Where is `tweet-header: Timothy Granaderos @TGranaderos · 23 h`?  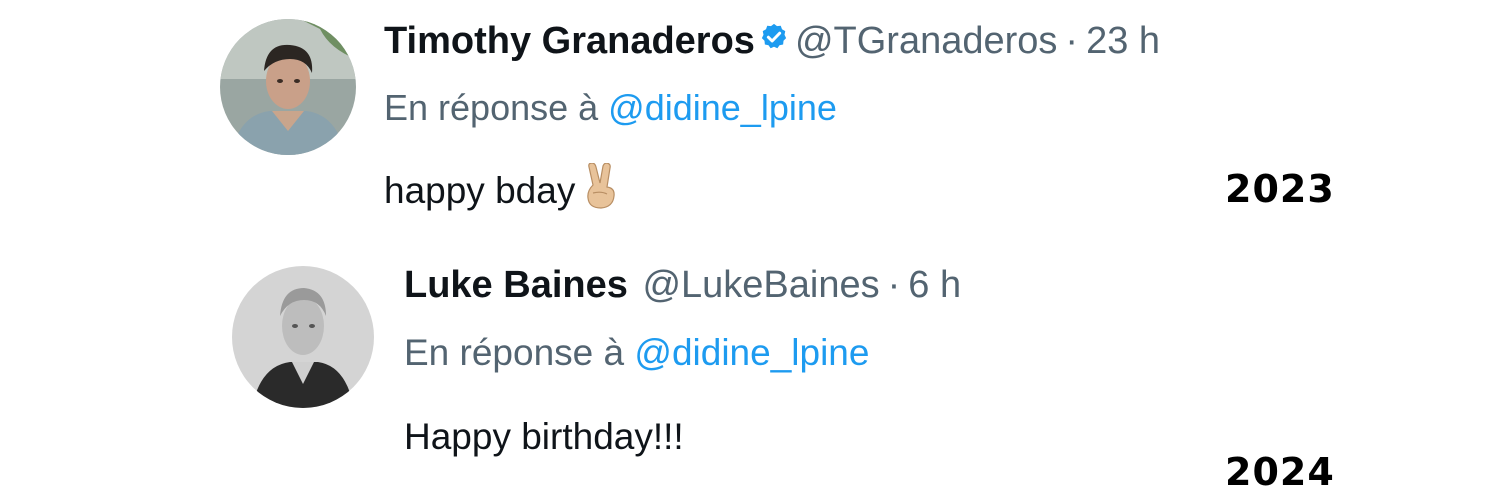 tweet-header: Timothy Granaderos @TGranaderos · 23 h is located at coordinates (772, 42).